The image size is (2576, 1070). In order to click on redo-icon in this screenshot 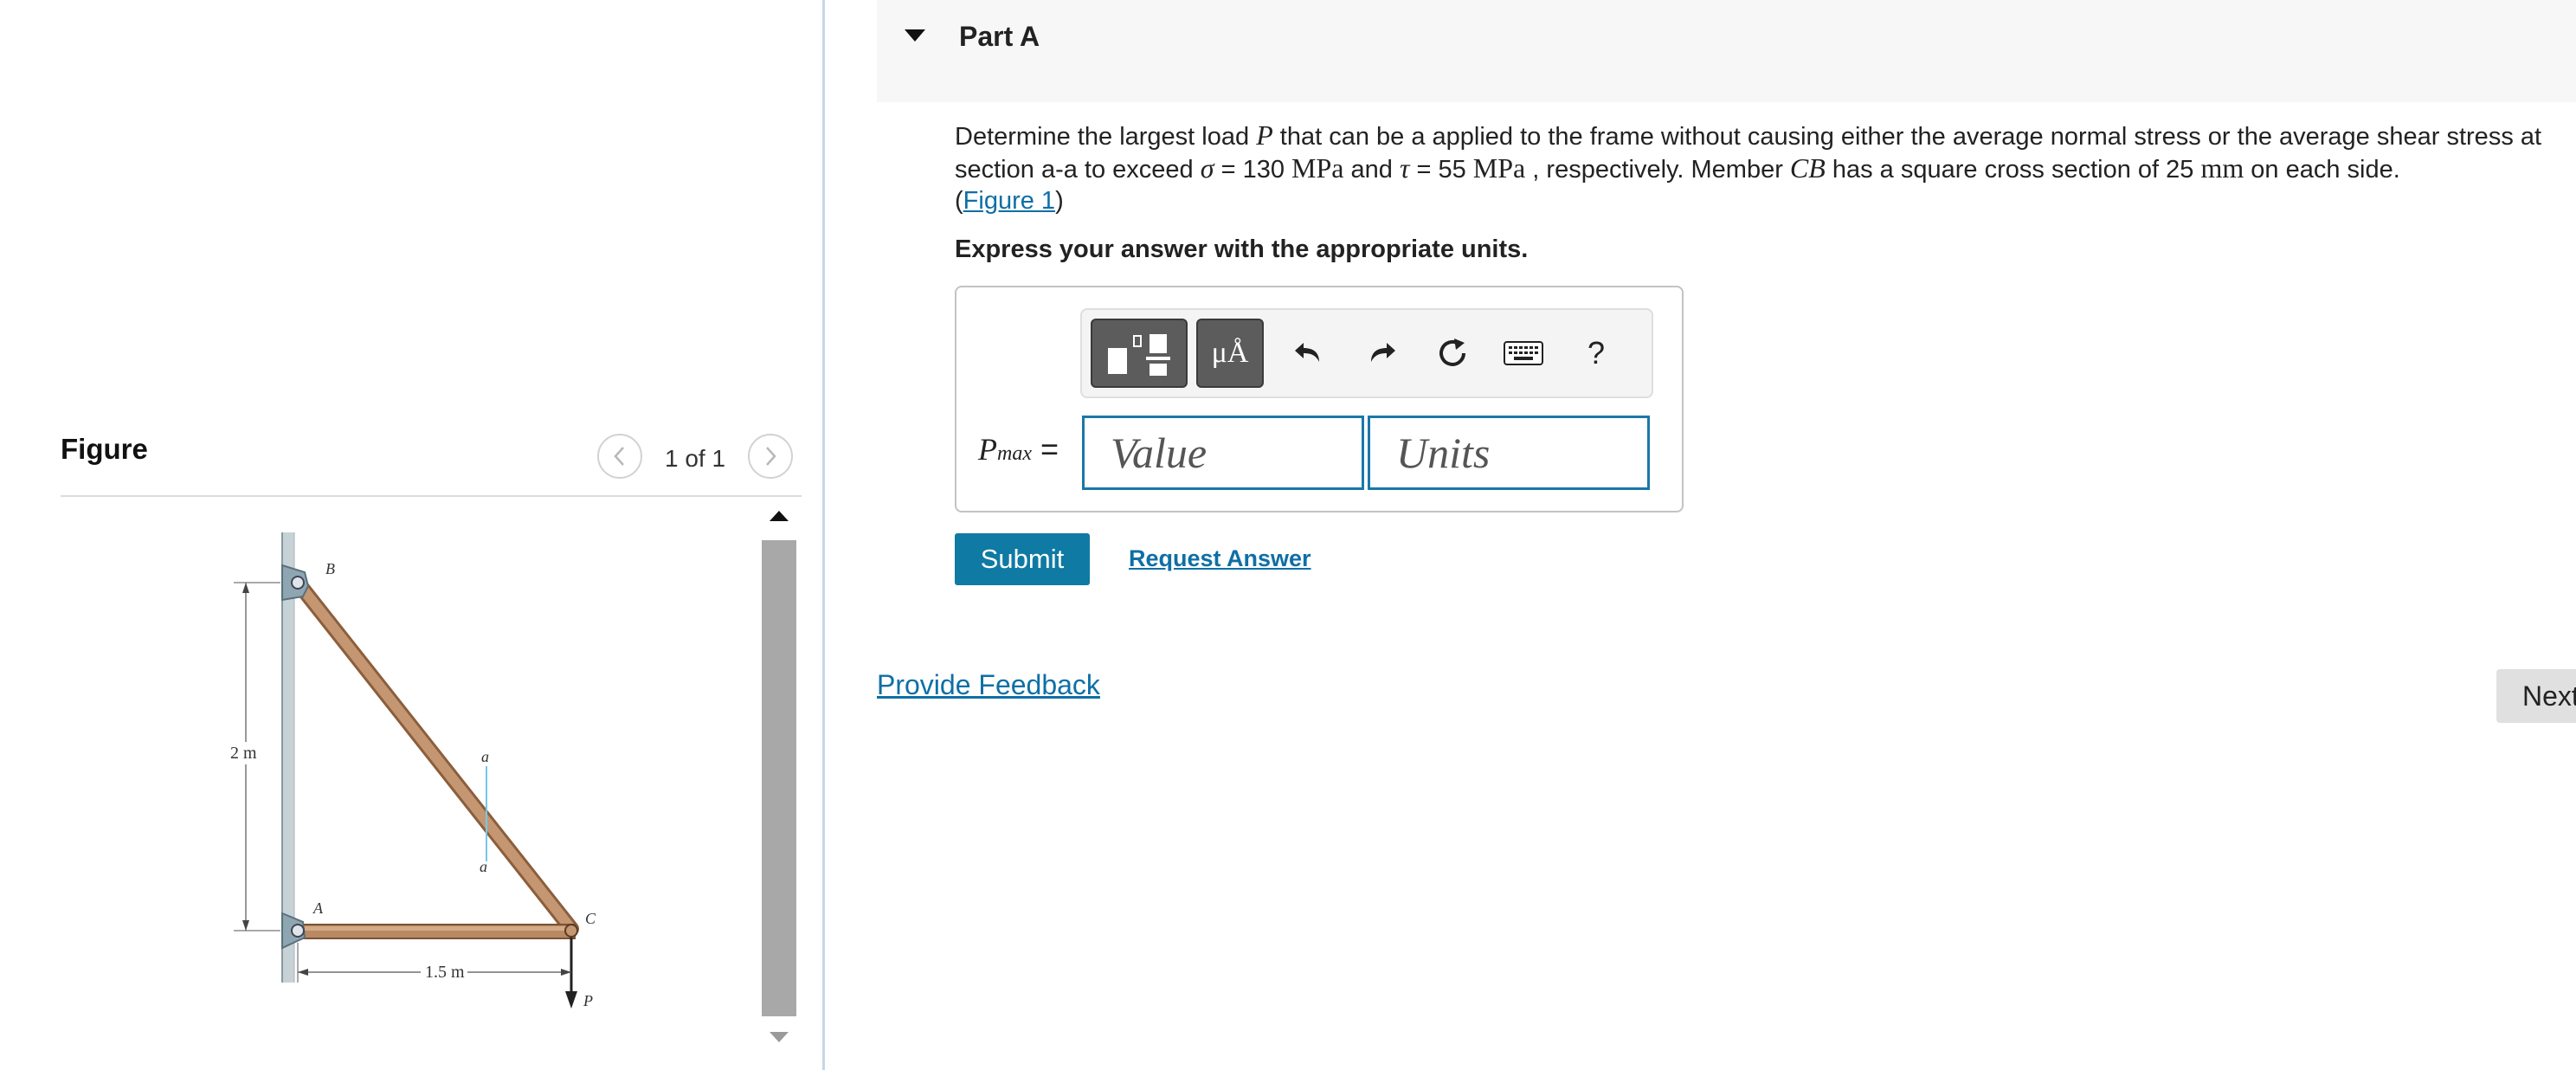, I will do `click(1381, 353)`.